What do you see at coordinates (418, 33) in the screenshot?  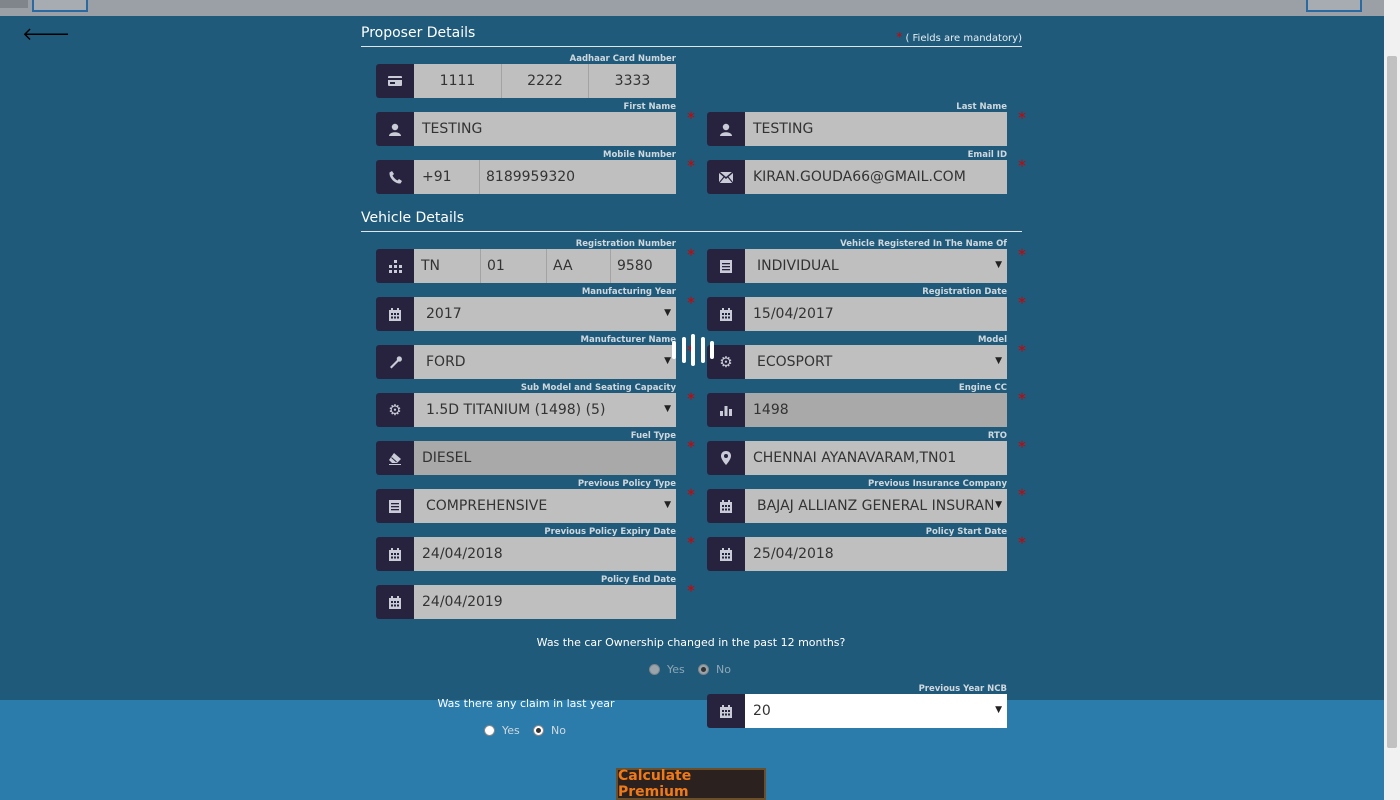 I see `proposer-section-title: Proposer Details` at bounding box center [418, 33].